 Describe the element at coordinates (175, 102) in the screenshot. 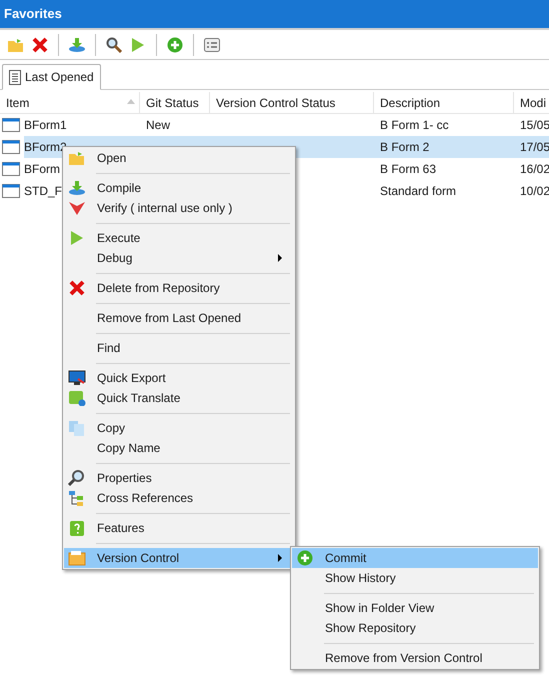

I see `column-header: Git Status` at that location.